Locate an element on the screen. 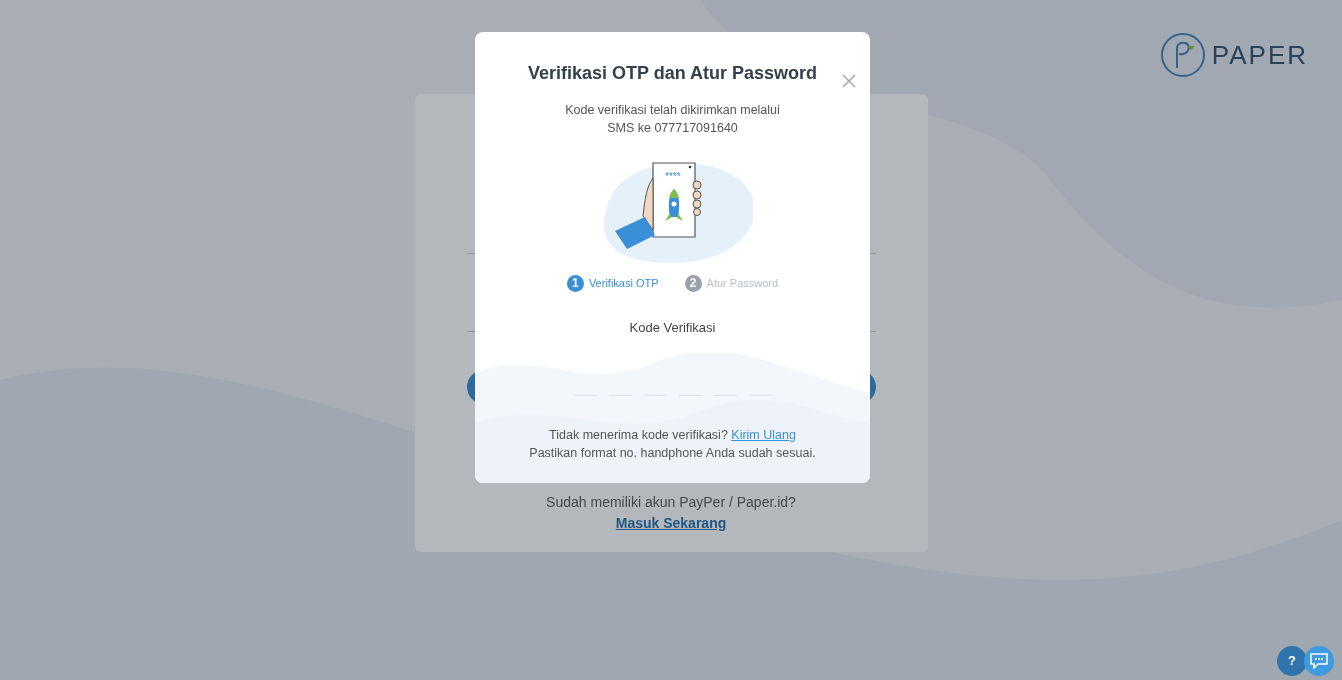 The image size is (1342, 680). code-label: Kode Verifikasi is located at coordinates (672, 328).